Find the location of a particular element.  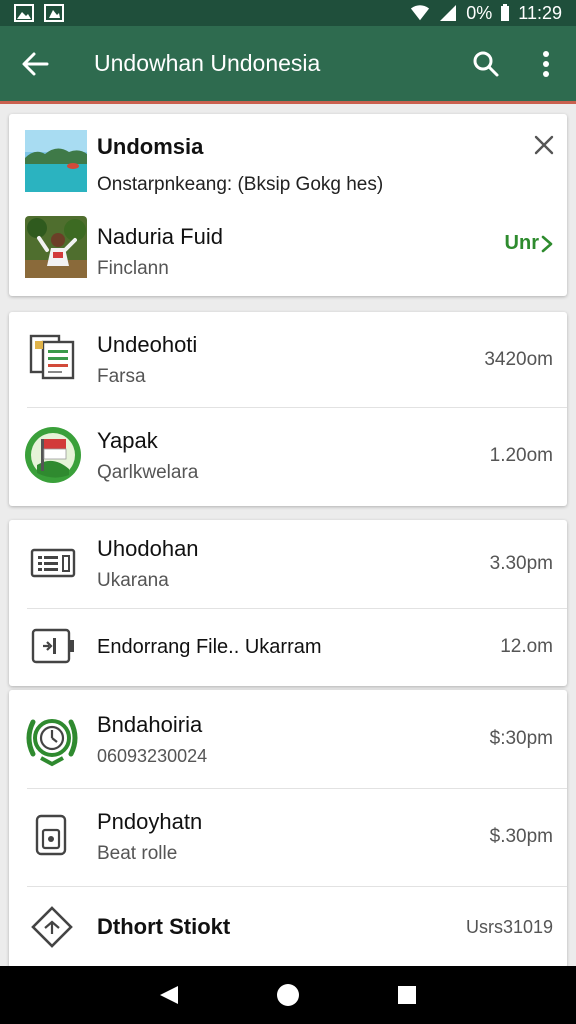

battery-percent: 0% is located at coordinates (479, 12).